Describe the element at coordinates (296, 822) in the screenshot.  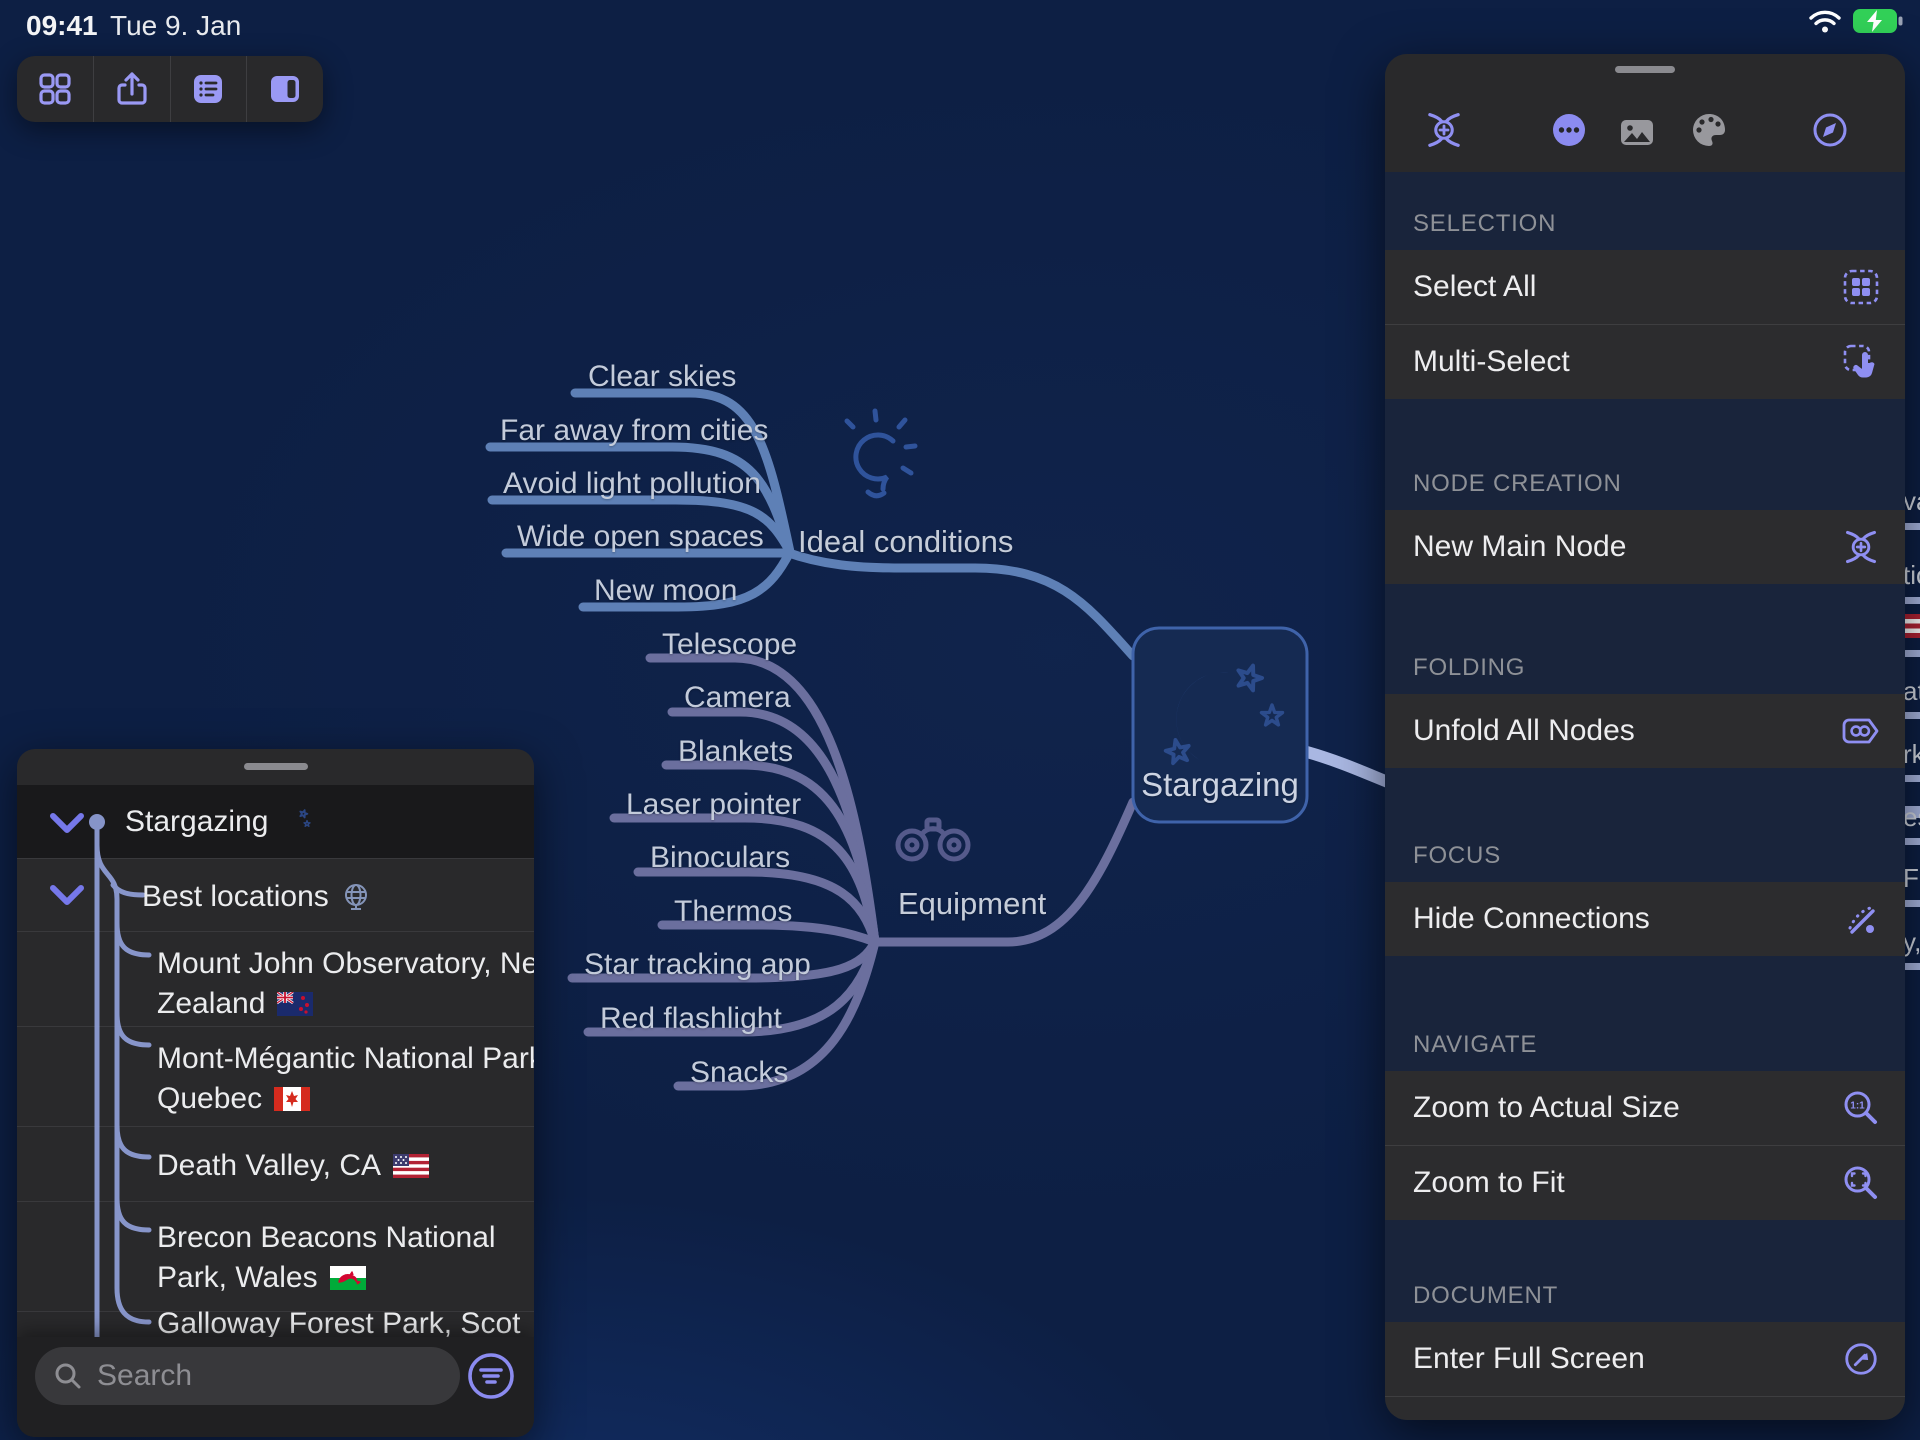
I see `moon-stars-icon` at that location.